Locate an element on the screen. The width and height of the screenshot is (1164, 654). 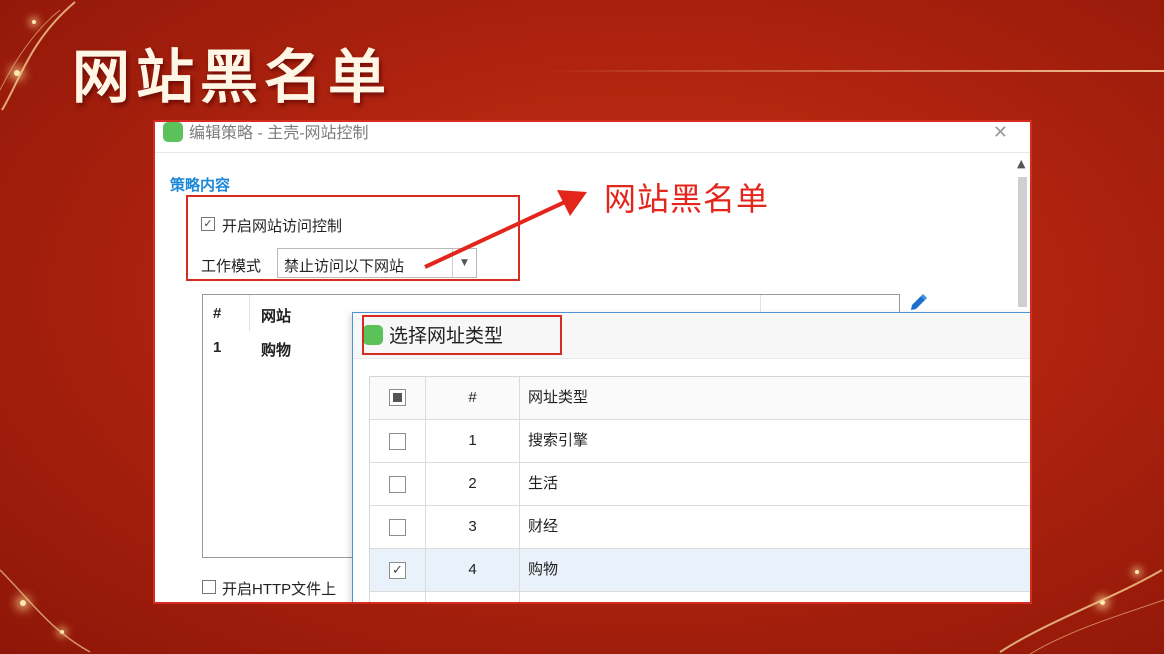
row-url-type: 搜索引擎 is located at coordinates (558, 440).